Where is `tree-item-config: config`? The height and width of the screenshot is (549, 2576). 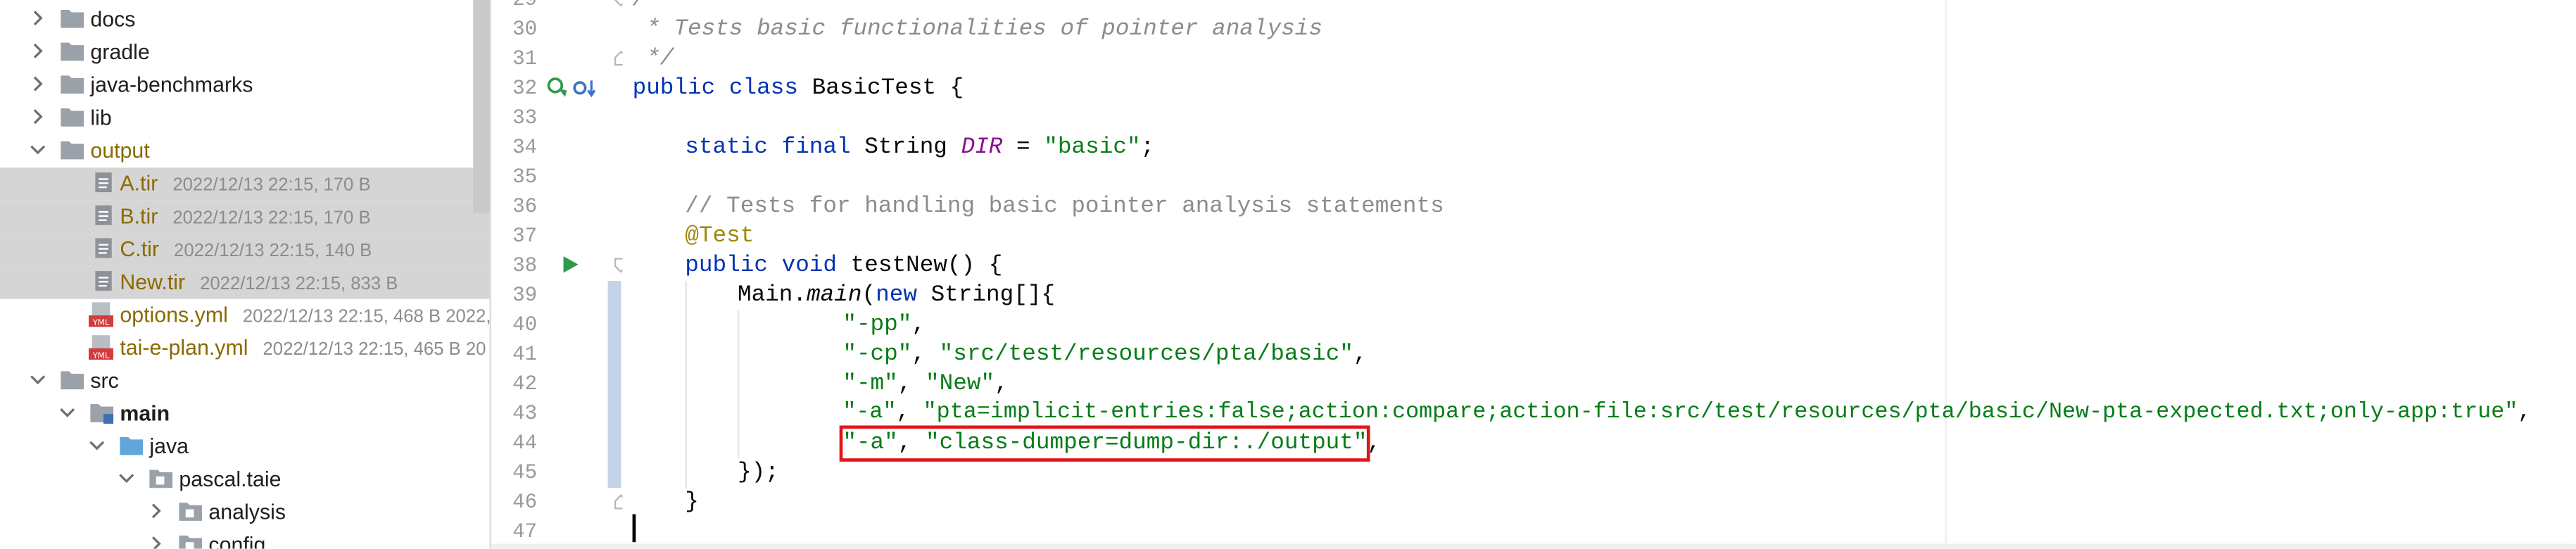 tree-item-config: config is located at coordinates (245, 539).